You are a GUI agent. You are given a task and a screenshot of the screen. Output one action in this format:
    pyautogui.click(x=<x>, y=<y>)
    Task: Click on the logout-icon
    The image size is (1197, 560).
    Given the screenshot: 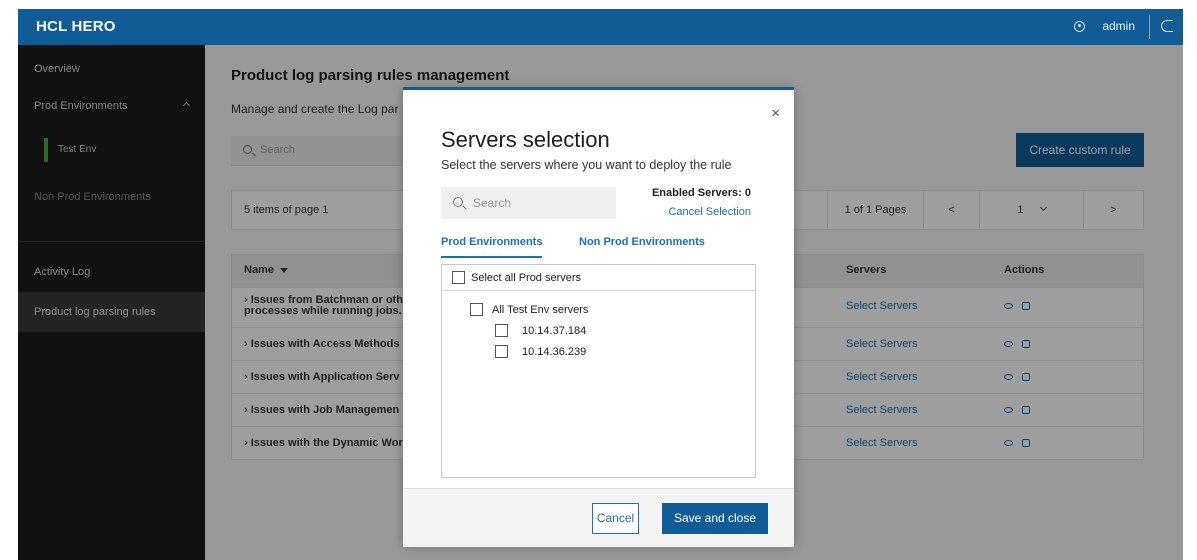 What is the action you would take?
    pyautogui.click(x=1167, y=26)
    